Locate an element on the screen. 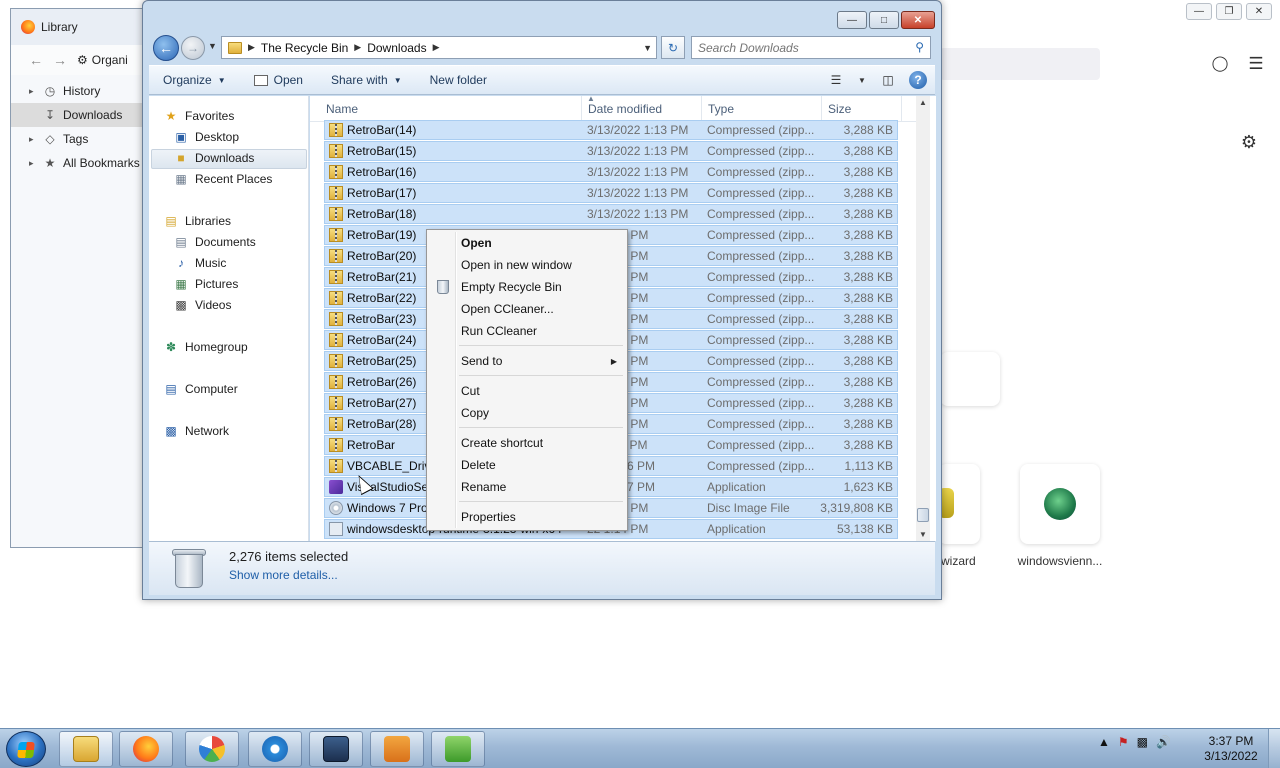 The image size is (1280, 768). menu-item-create-shortcut: Create shortcut is located at coordinates (527, 443).